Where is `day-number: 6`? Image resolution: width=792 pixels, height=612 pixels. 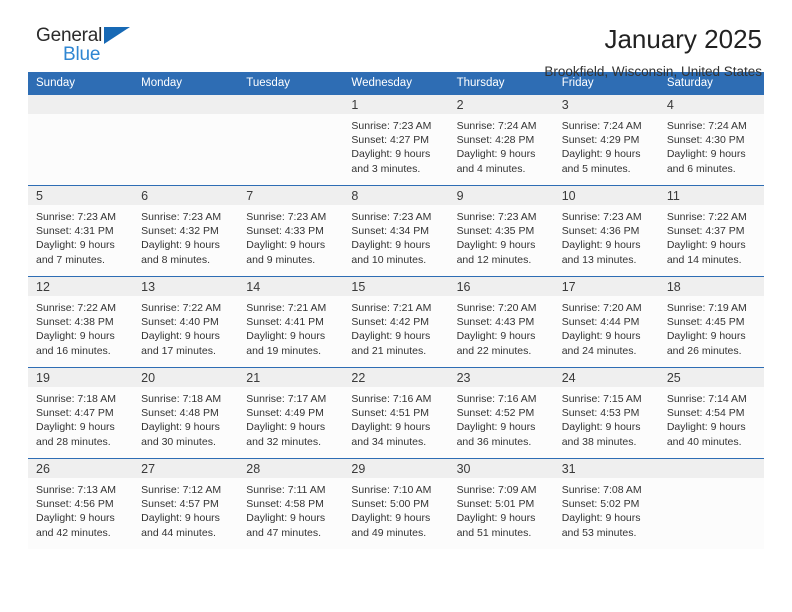 day-number: 6 is located at coordinates (186, 195).